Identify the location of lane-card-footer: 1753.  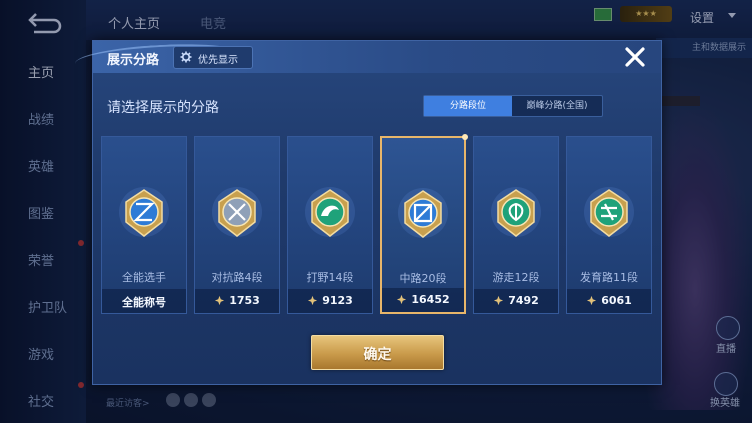
(237, 301).